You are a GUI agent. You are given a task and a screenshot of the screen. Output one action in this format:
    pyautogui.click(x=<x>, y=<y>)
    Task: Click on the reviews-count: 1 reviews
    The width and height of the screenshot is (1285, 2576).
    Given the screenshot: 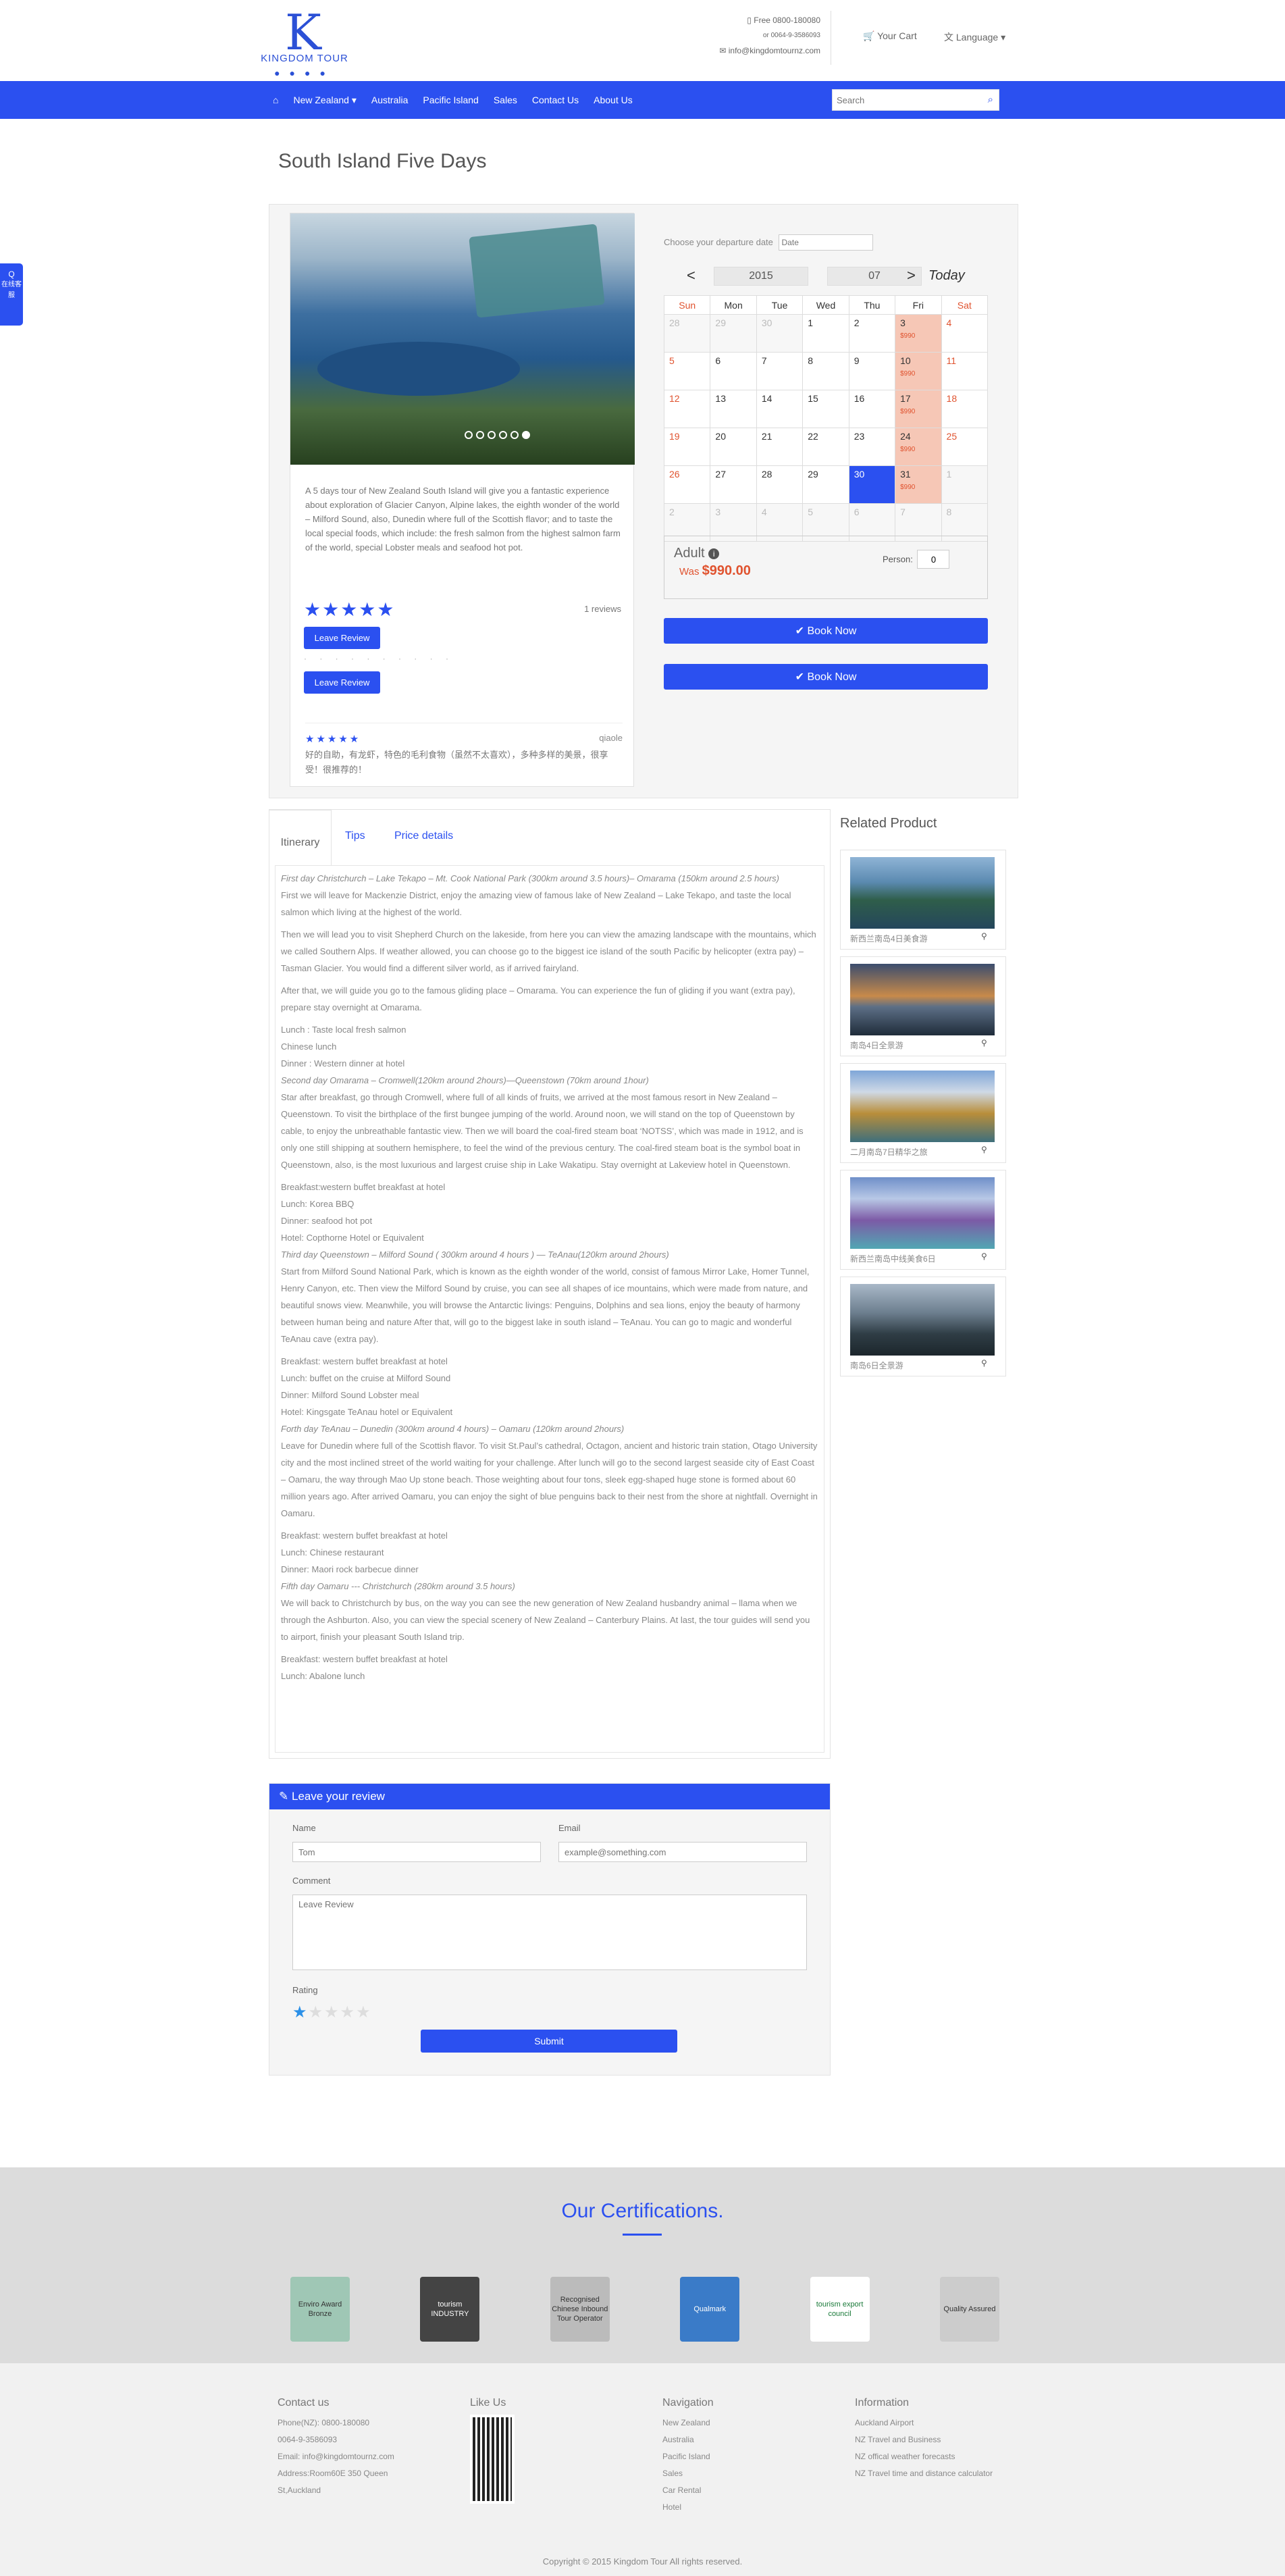 What is the action you would take?
    pyautogui.click(x=602, y=609)
    